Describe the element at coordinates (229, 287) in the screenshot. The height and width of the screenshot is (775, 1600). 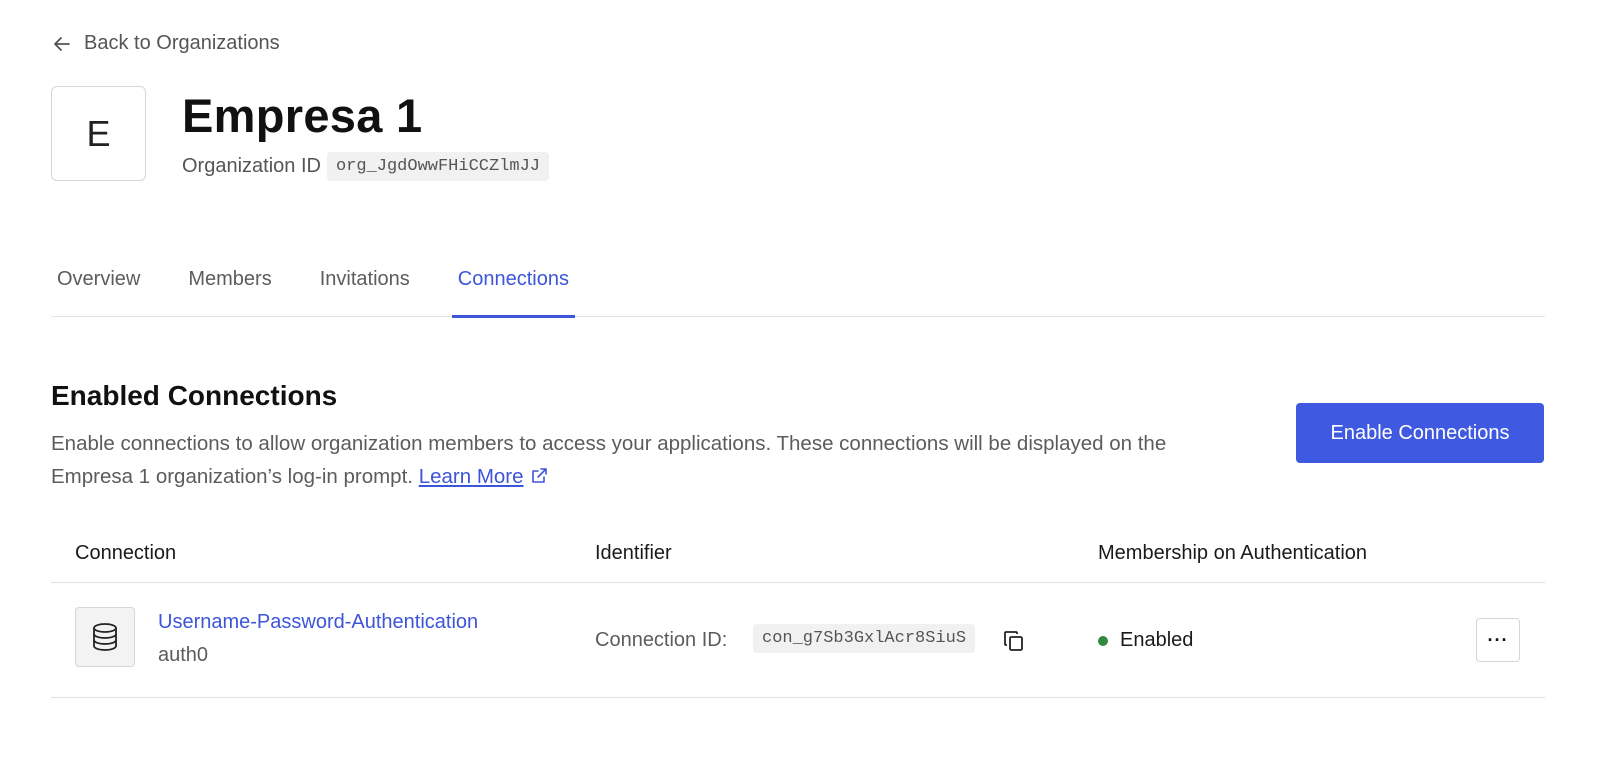
I see `tab-members: Members` at that location.